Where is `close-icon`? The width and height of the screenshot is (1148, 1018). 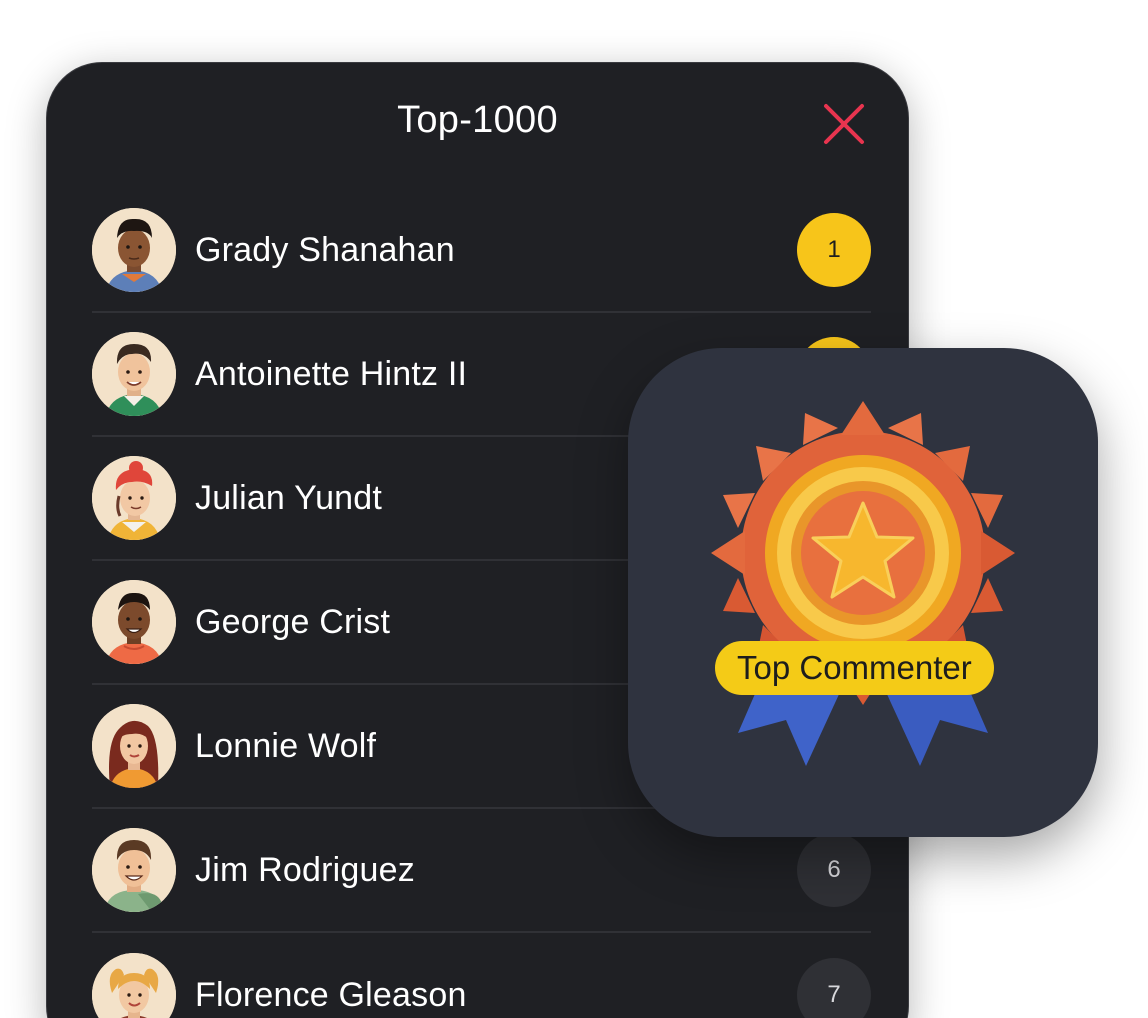
close-icon is located at coordinates (844, 124).